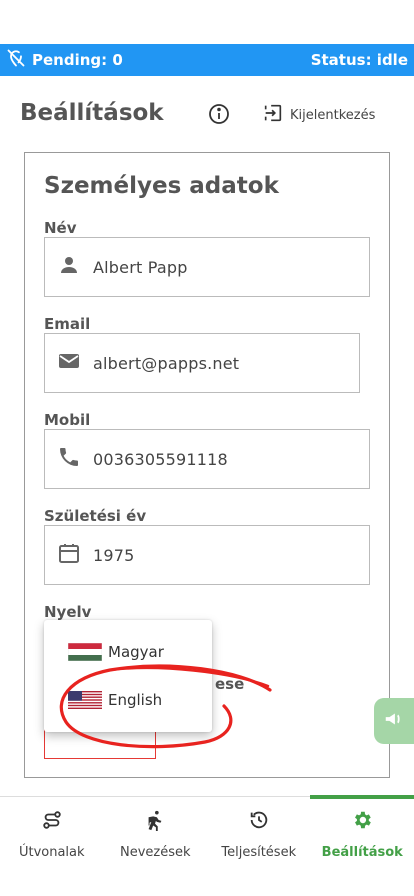 This screenshot has height=896, width=414. I want to click on feedback-tab, so click(394, 721).